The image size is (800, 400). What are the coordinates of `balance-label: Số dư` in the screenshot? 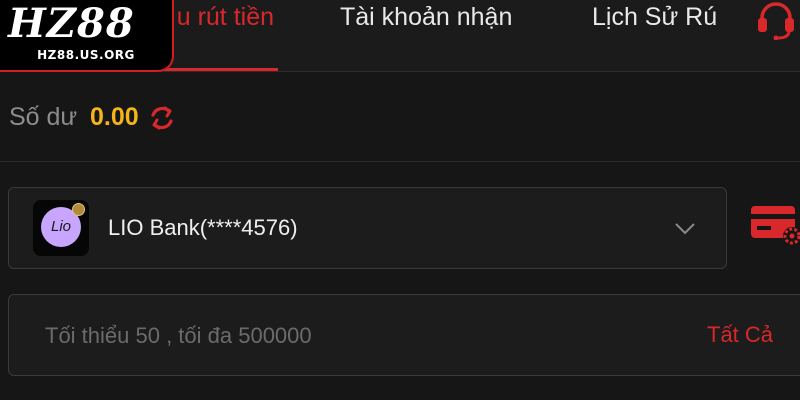 It's located at (43, 117).